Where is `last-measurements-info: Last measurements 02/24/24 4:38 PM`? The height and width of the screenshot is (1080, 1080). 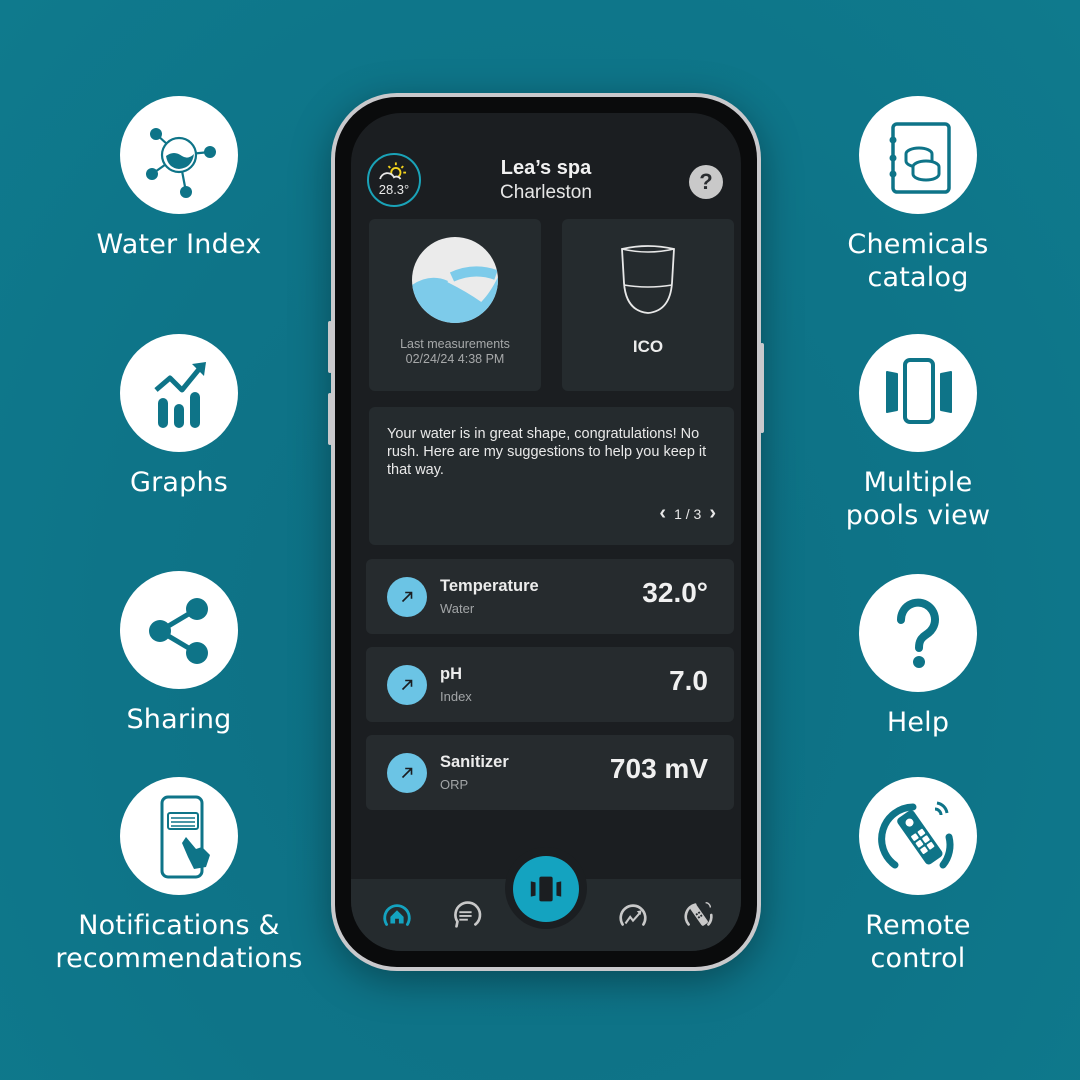
last-measurements-info: Last measurements 02/24/24 4:38 PM is located at coordinates (455, 352).